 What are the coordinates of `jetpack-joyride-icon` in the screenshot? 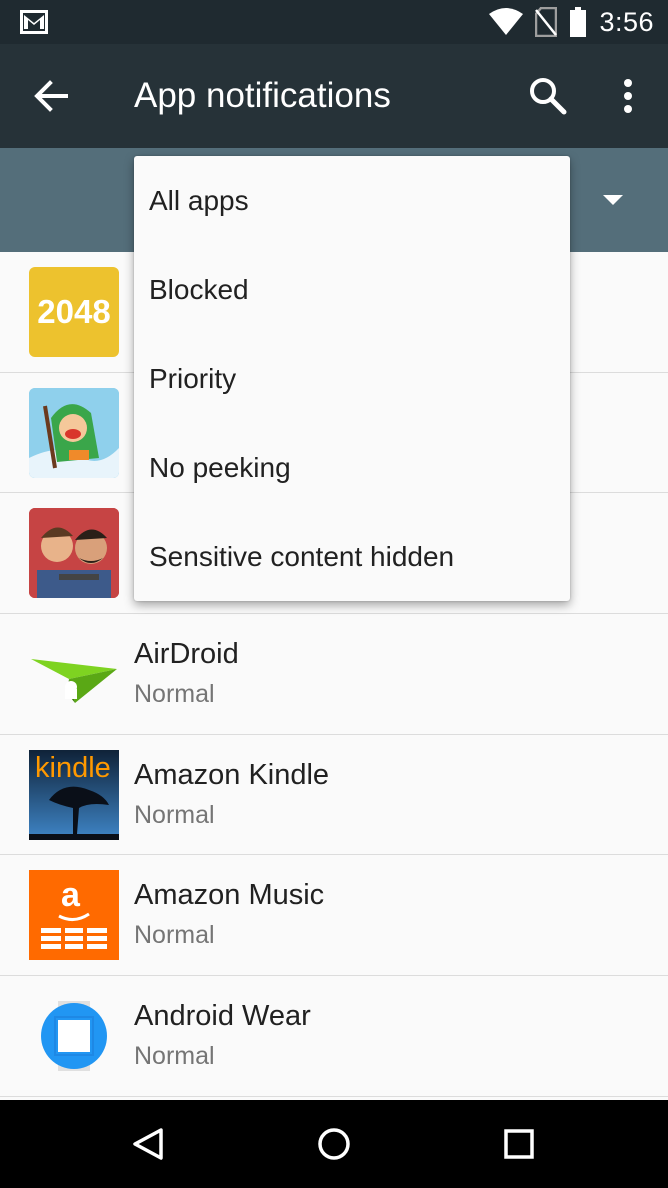 It's located at (74, 553).